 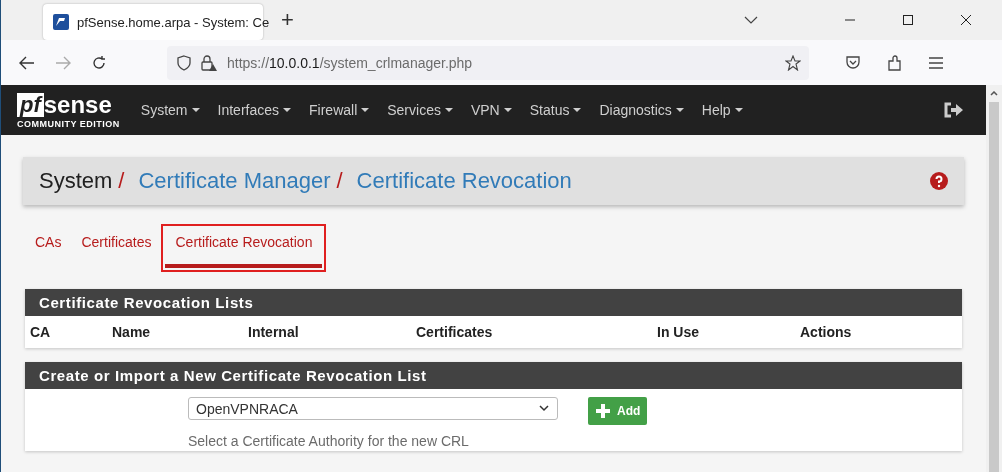 I want to click on star-icon, so click(x=793, y=62).